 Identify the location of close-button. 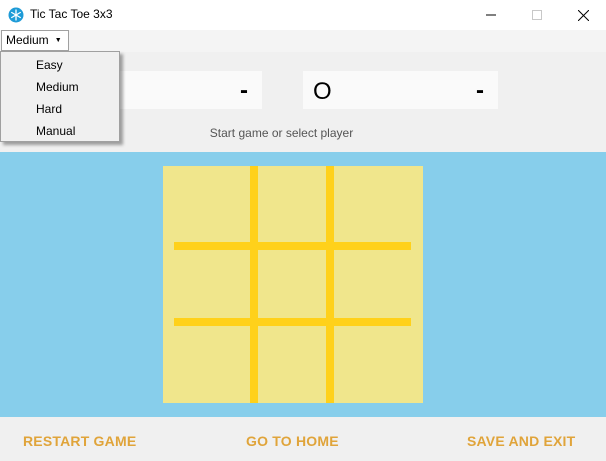
(583, 15).